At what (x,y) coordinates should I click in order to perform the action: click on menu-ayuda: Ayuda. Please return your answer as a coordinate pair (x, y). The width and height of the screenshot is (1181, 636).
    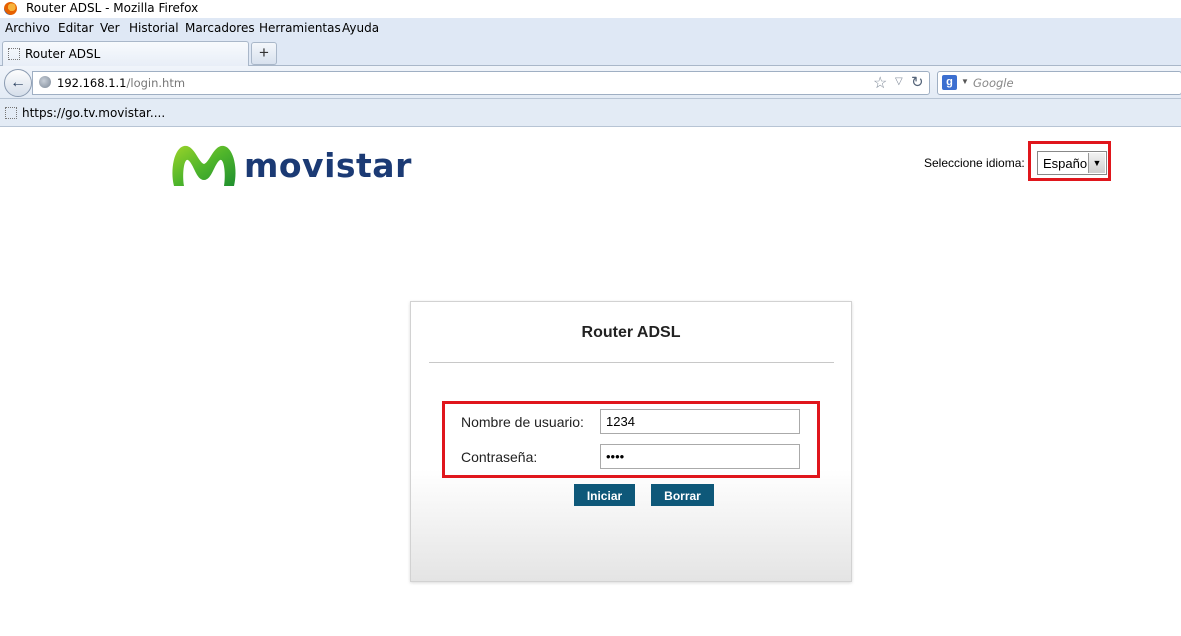
    Looking at the image, I should click on (360, 28).